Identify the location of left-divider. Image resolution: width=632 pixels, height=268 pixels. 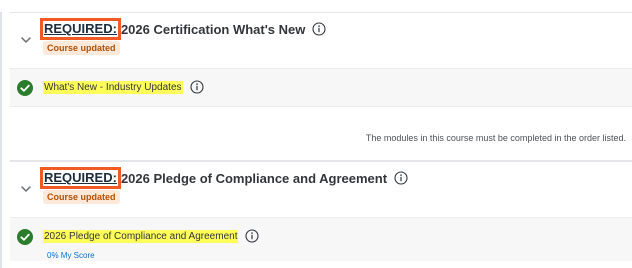
(1, 140).